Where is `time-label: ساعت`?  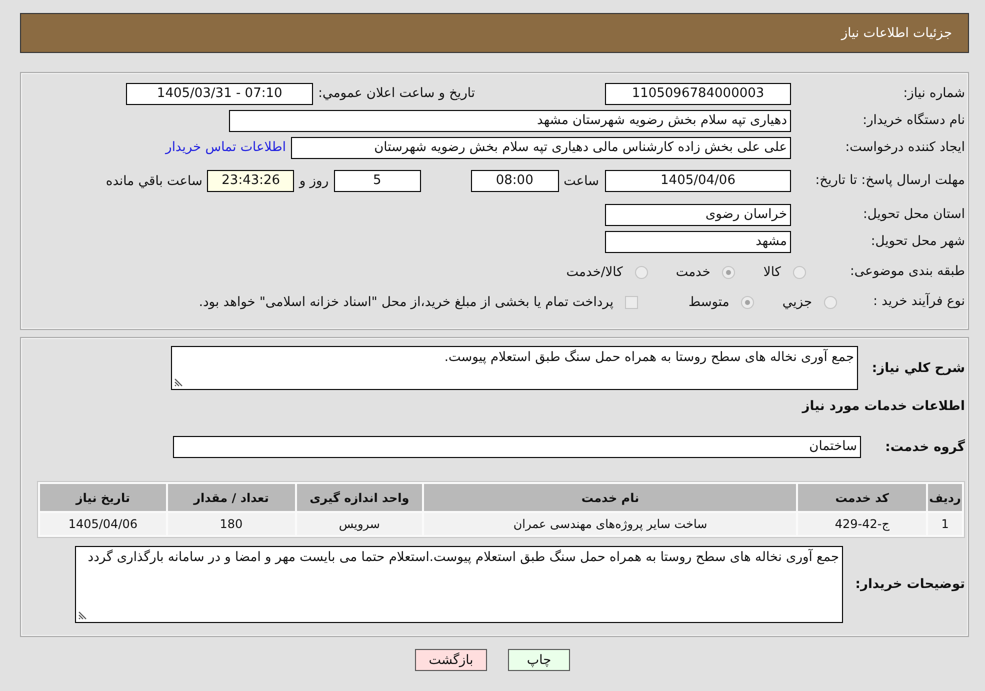 time-label: ساعت is located at coordinates (581, 181).